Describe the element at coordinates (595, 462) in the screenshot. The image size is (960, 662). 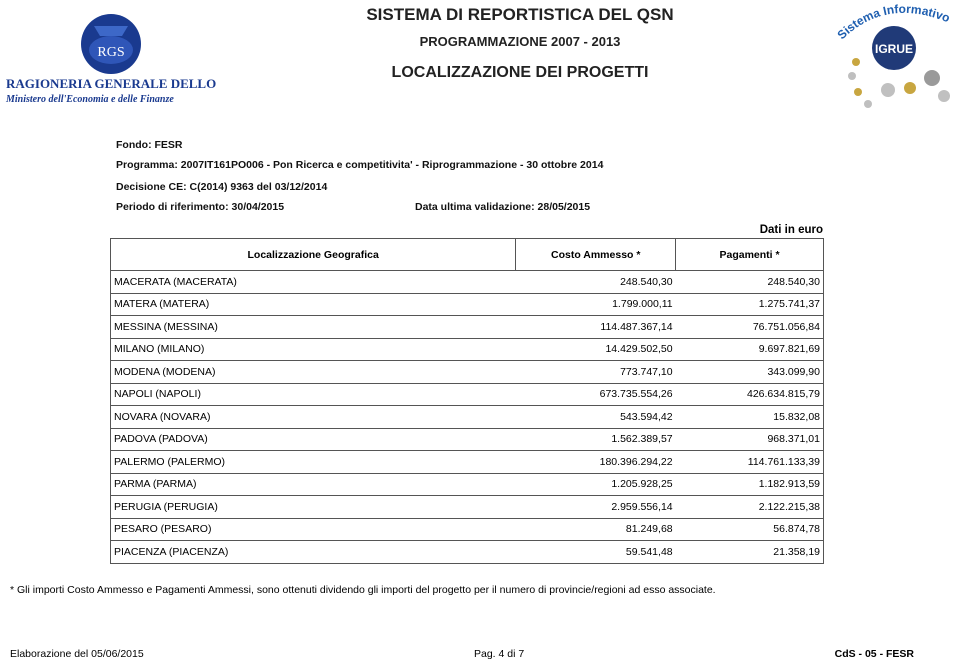
I see `costo-cell: 180.396.294,22` at that location.